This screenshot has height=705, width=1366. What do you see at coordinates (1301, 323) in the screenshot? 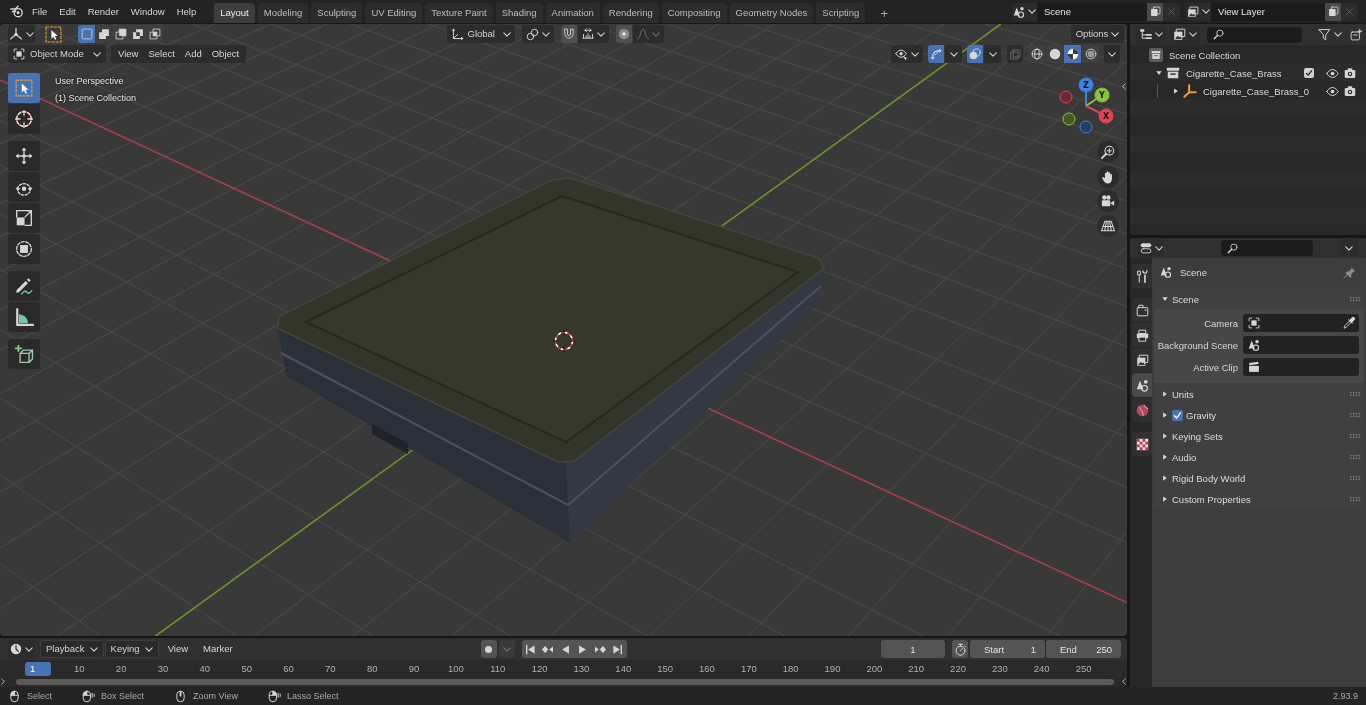
I see `object-field` at bounding box center [1301, 323].